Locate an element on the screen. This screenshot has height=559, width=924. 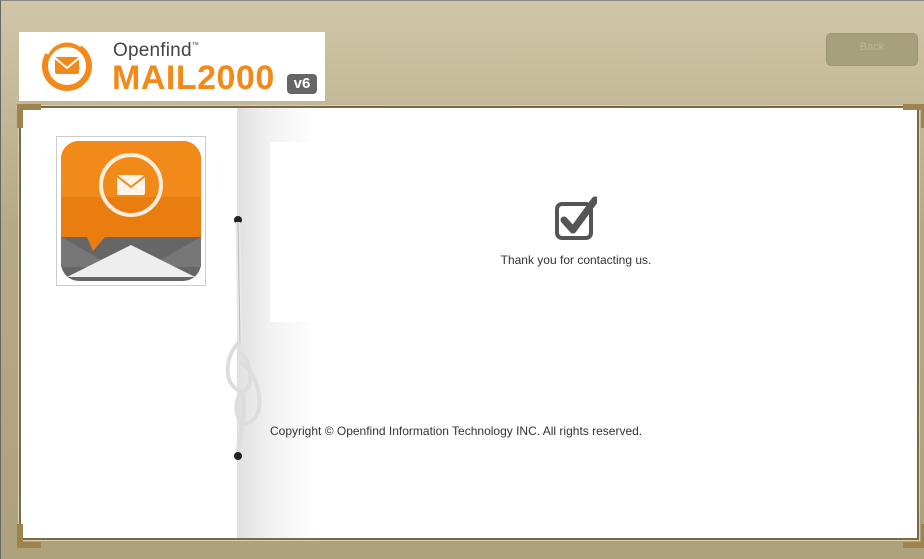
paper-corner-top-right is located at coordinates (913, 116).